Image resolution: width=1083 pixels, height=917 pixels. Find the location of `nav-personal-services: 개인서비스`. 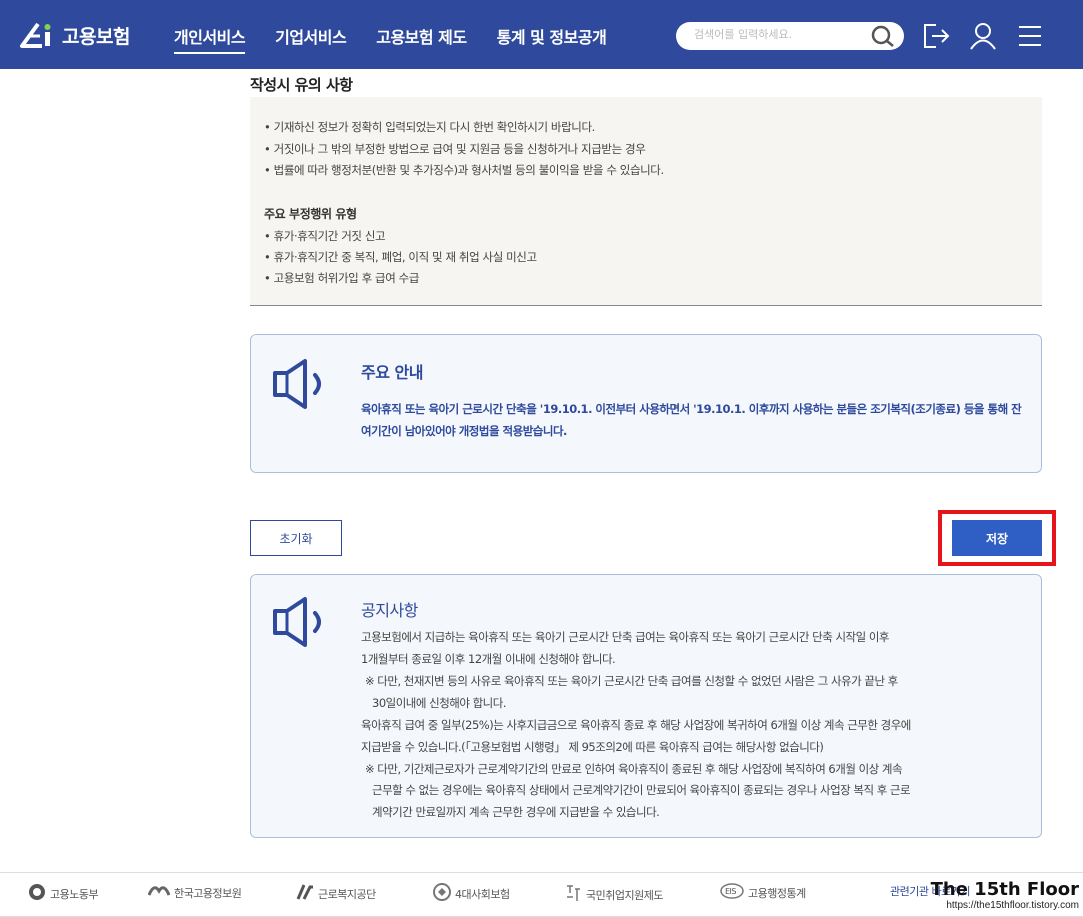

nav-personal-services: 개인서비스 is located at coordinates (210, 39).